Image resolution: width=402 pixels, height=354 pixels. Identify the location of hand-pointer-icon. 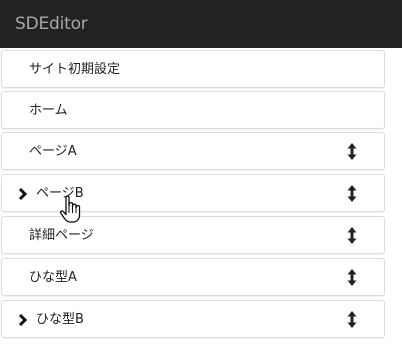
(70, 209).